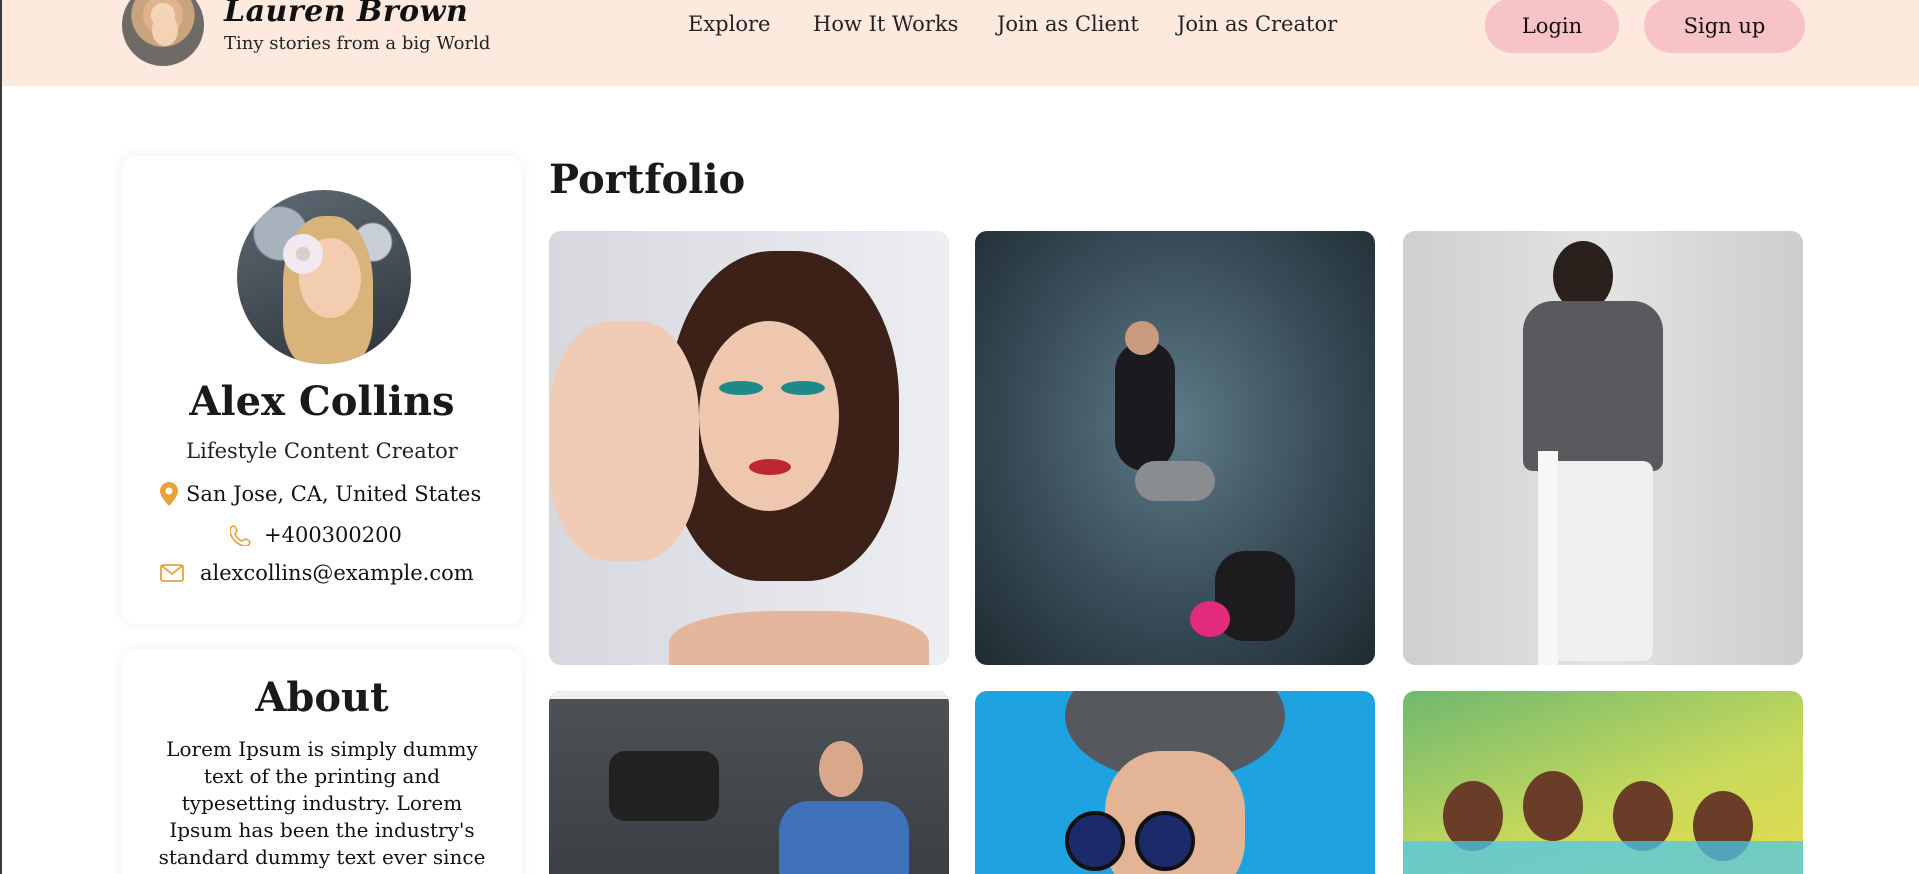 This screenshot has height=874, width=1919. Describe the element at coordinates (334, 494) in the screenshot. I see `location-text: San Jose, CA, United States` at that location.